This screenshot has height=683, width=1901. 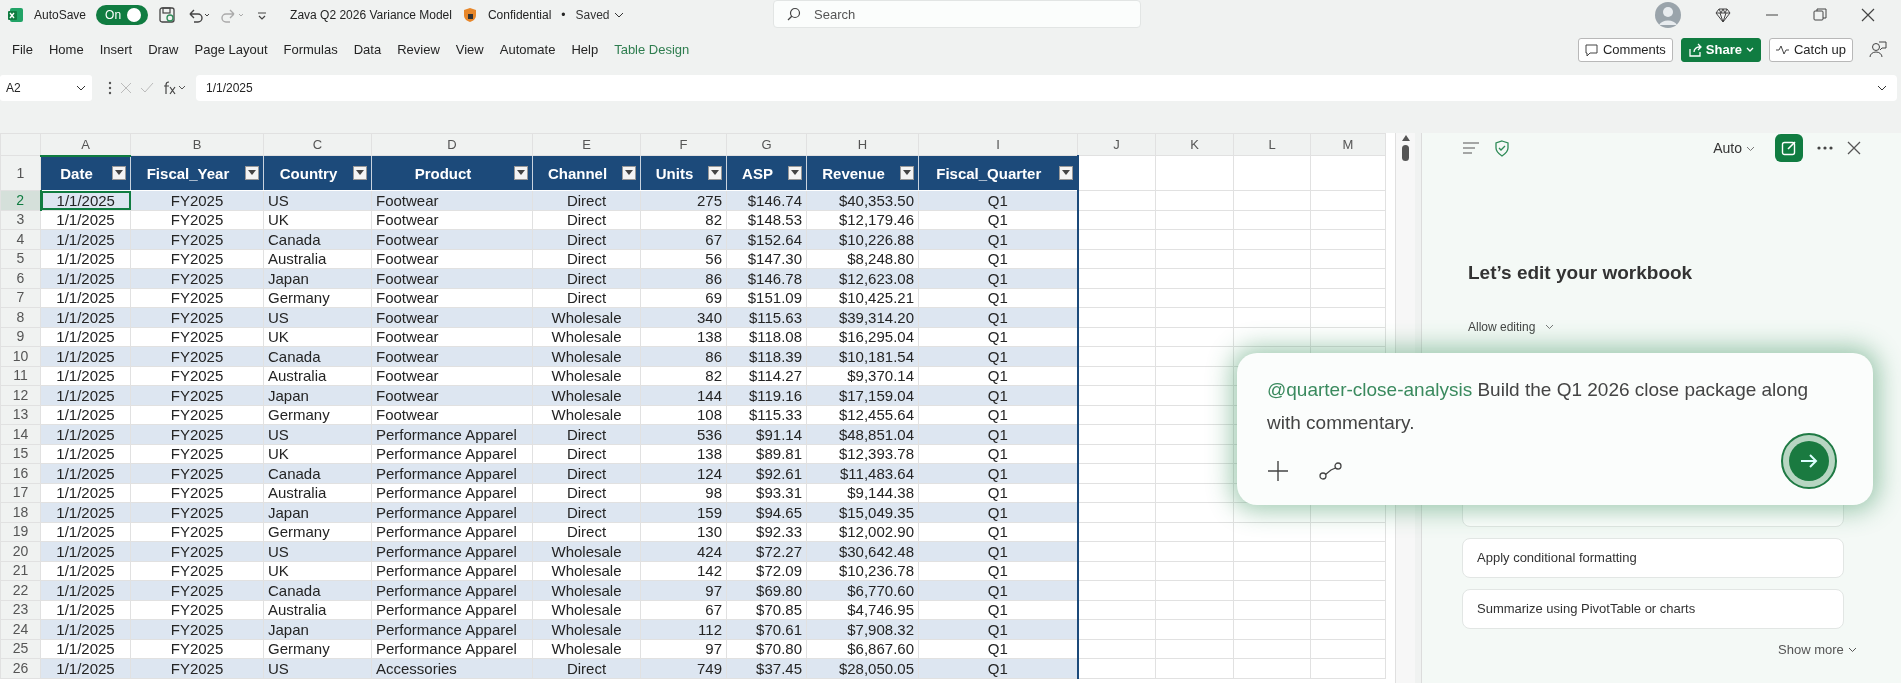 What do you see at coordinates (16, 15) in the screenshot?
I see `excel-logo-icon` at bounding box center [16, 15].